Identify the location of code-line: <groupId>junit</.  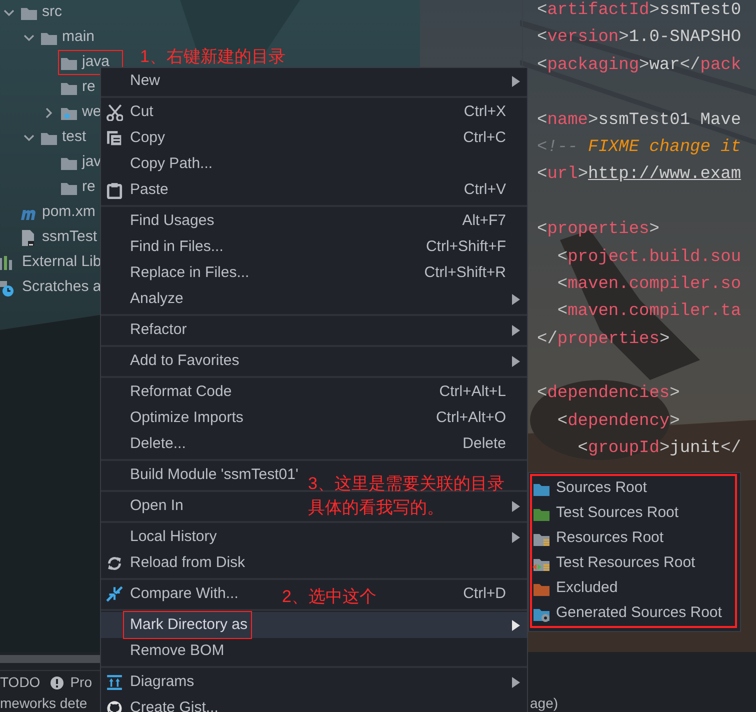
(659, 449).